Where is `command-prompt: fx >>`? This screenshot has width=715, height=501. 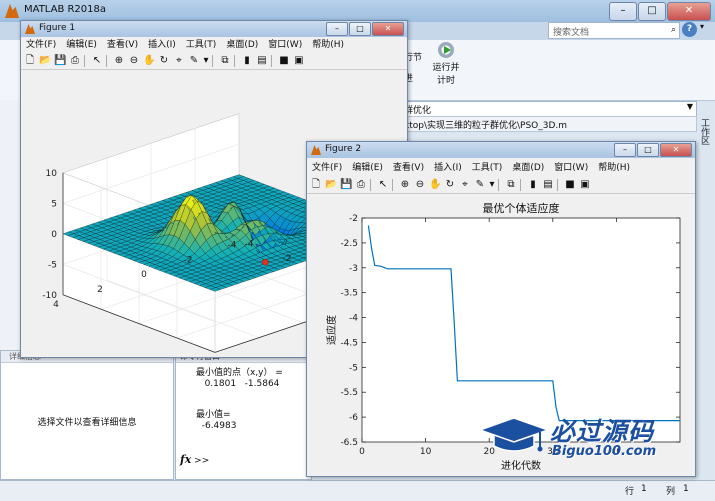 command-prompt: fx >> is located at coordinates (244, 460).